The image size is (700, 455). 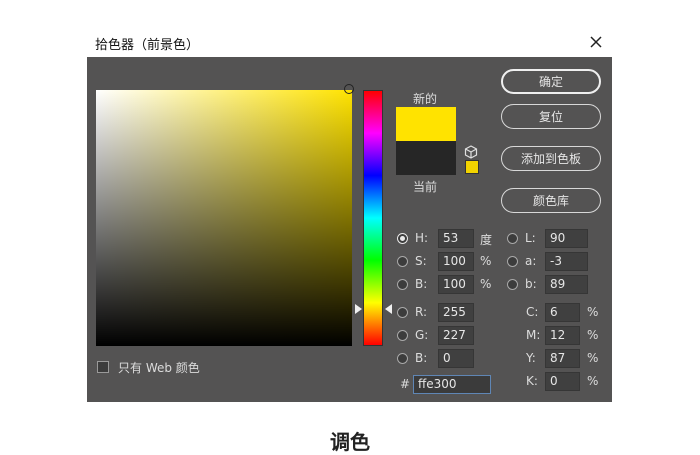 What do you see at coordinates (402, 238) in the screenshot?
I see `radio-hue` at bounding box center [402, 238].